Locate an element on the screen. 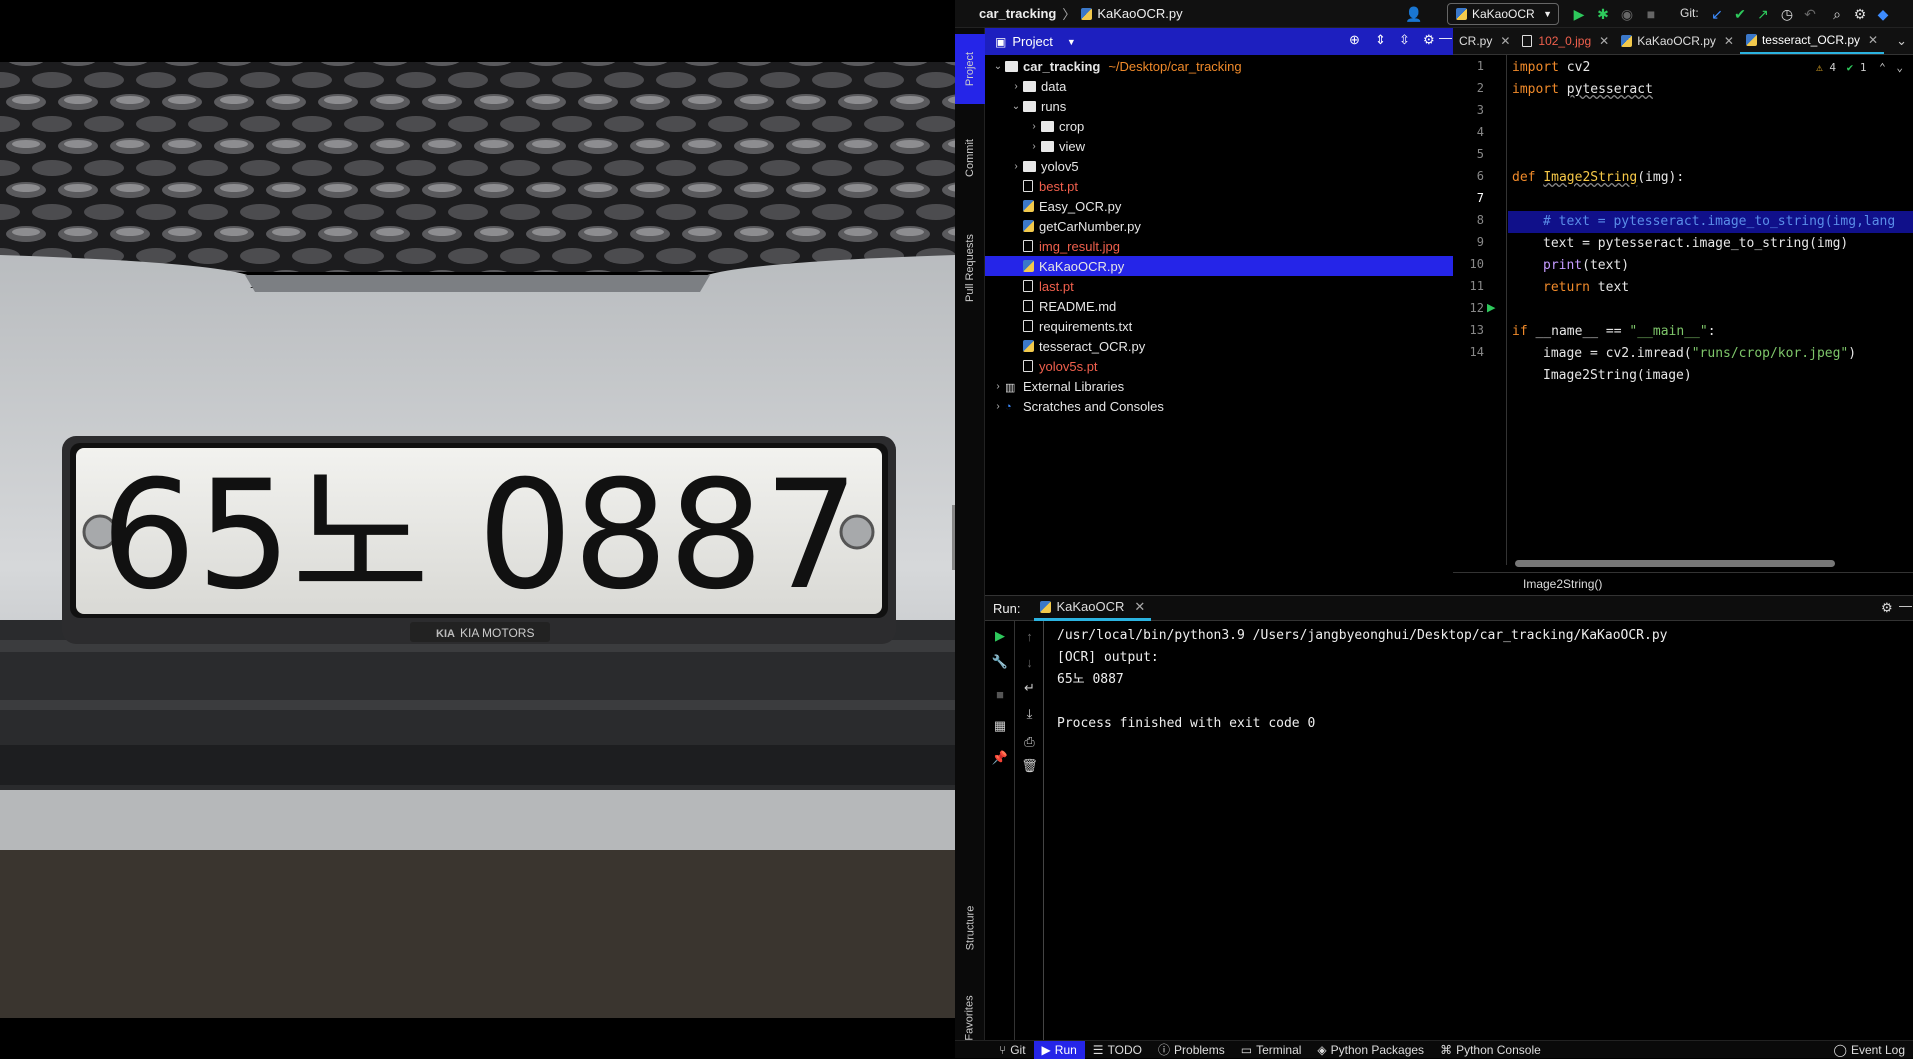  editor-tab: 102_0.jpg ✕ is located at coordinates (1565, 41).